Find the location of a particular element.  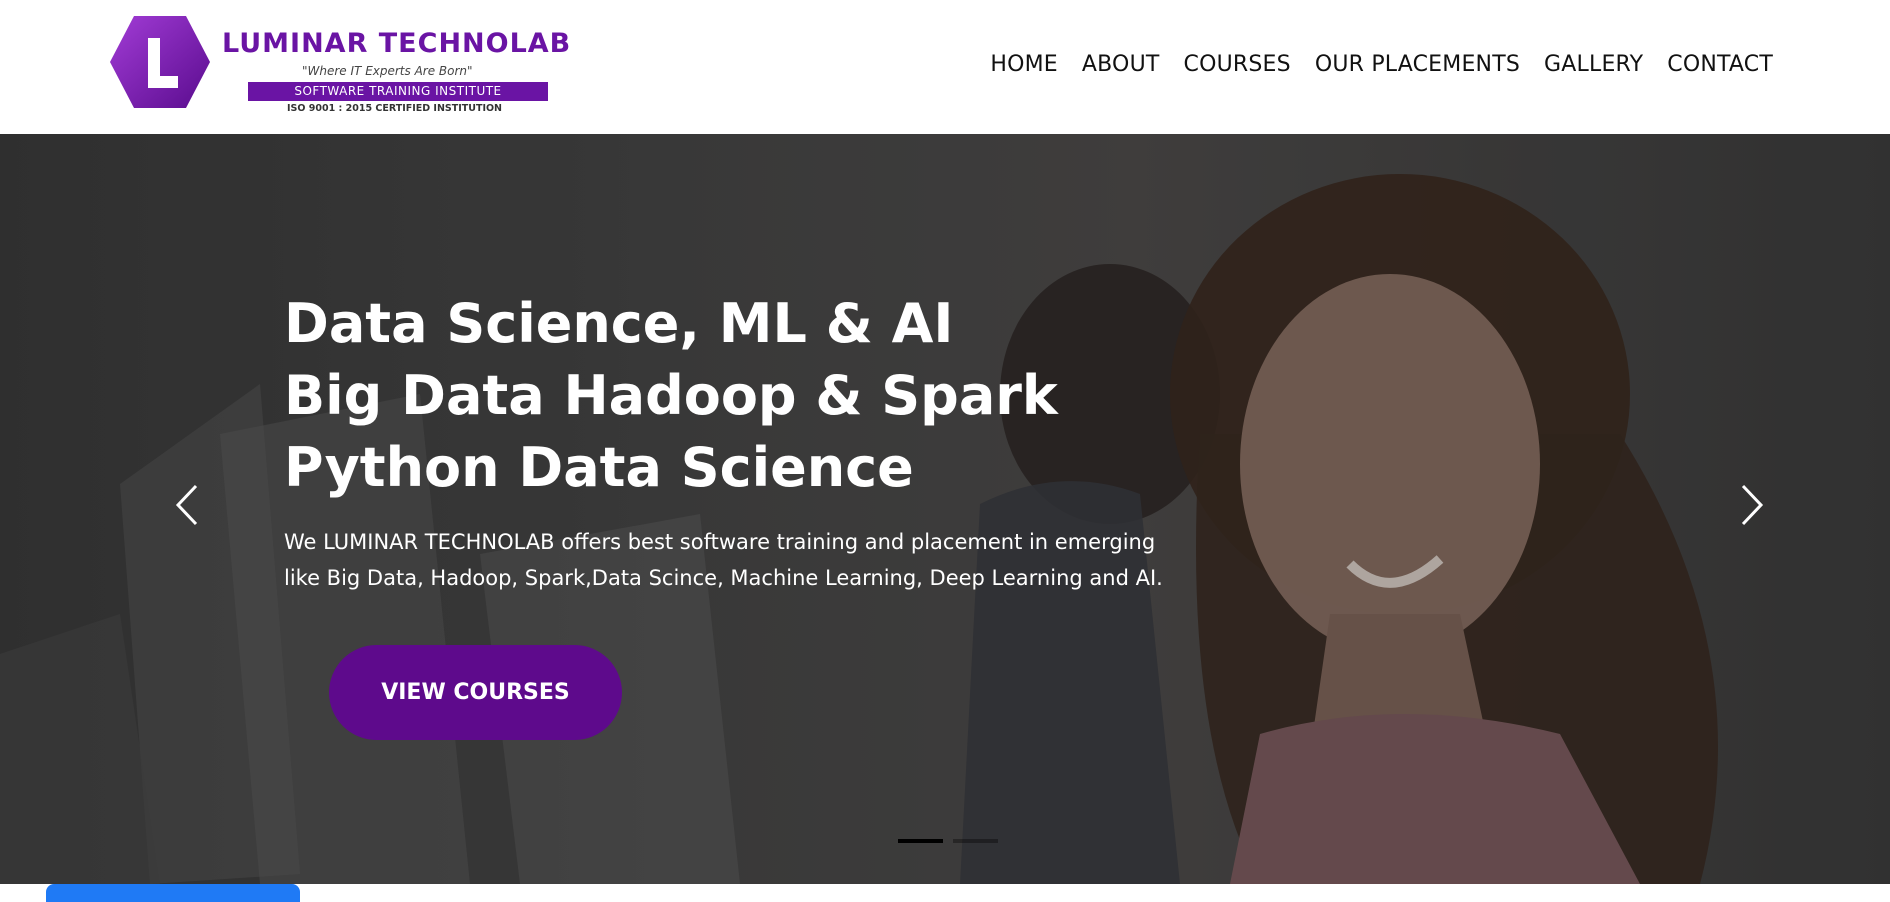

nav-home: HOME is located at coordinates (1024, 64).